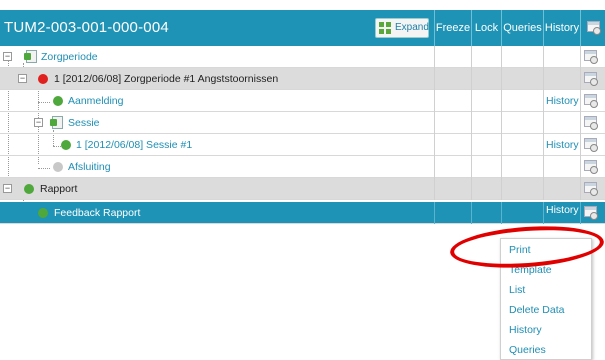 This screenshot has width=605, height=360. What do you see at coordinates (302, 189) in the screenshot?
I see `tree-row-rapport: − Rapport` at bounding box center [302, 189].